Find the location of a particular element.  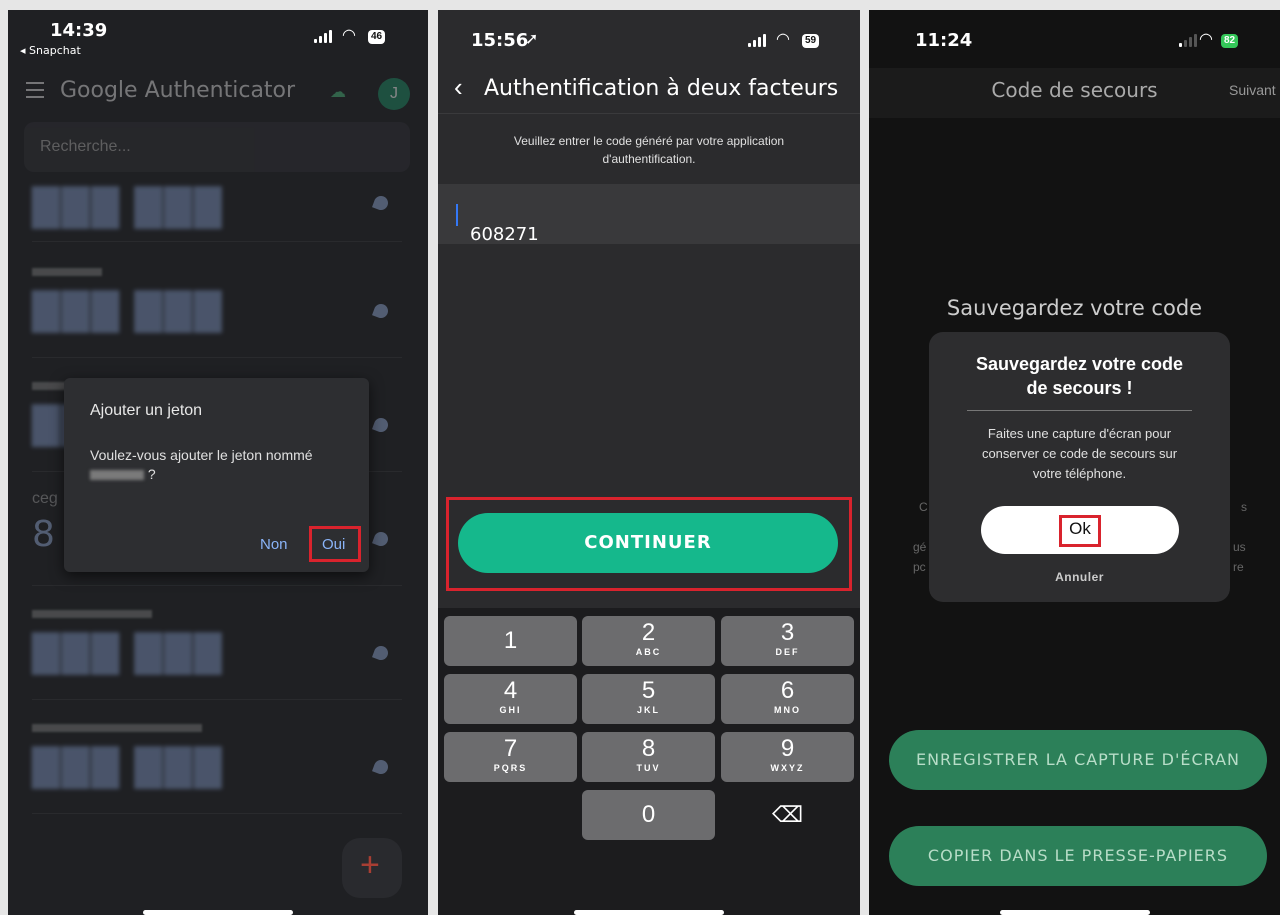

dialog-message-text: Voulez-vous ajouter le jeton nommé is located at coordinates (201, 455).